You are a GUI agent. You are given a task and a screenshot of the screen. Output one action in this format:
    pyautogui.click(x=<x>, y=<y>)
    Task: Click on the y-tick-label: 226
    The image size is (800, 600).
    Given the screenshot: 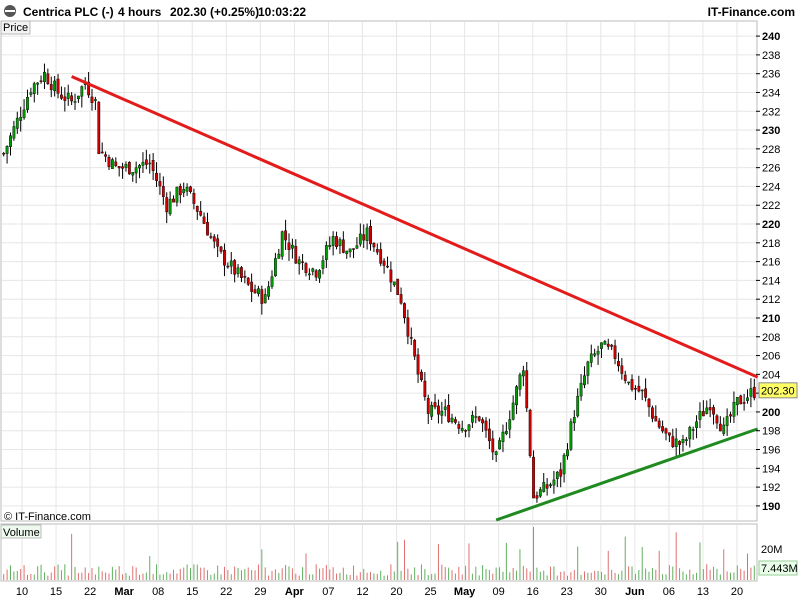 What is the action you would take?
    pyautogui.click(x=771, y=169)
    